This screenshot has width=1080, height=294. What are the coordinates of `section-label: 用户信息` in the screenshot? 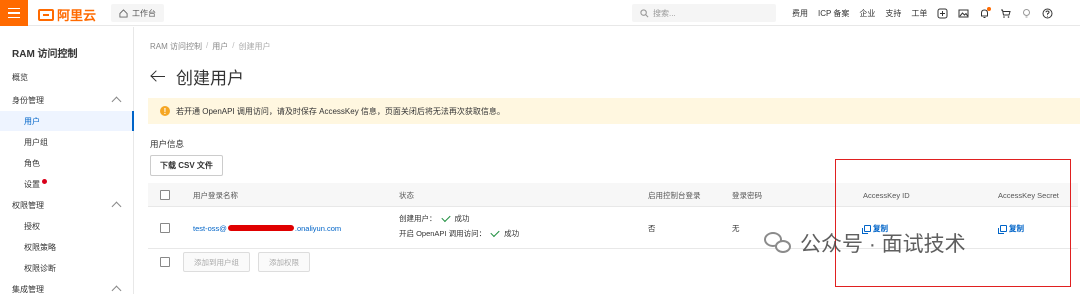 It's located at (167, 144).